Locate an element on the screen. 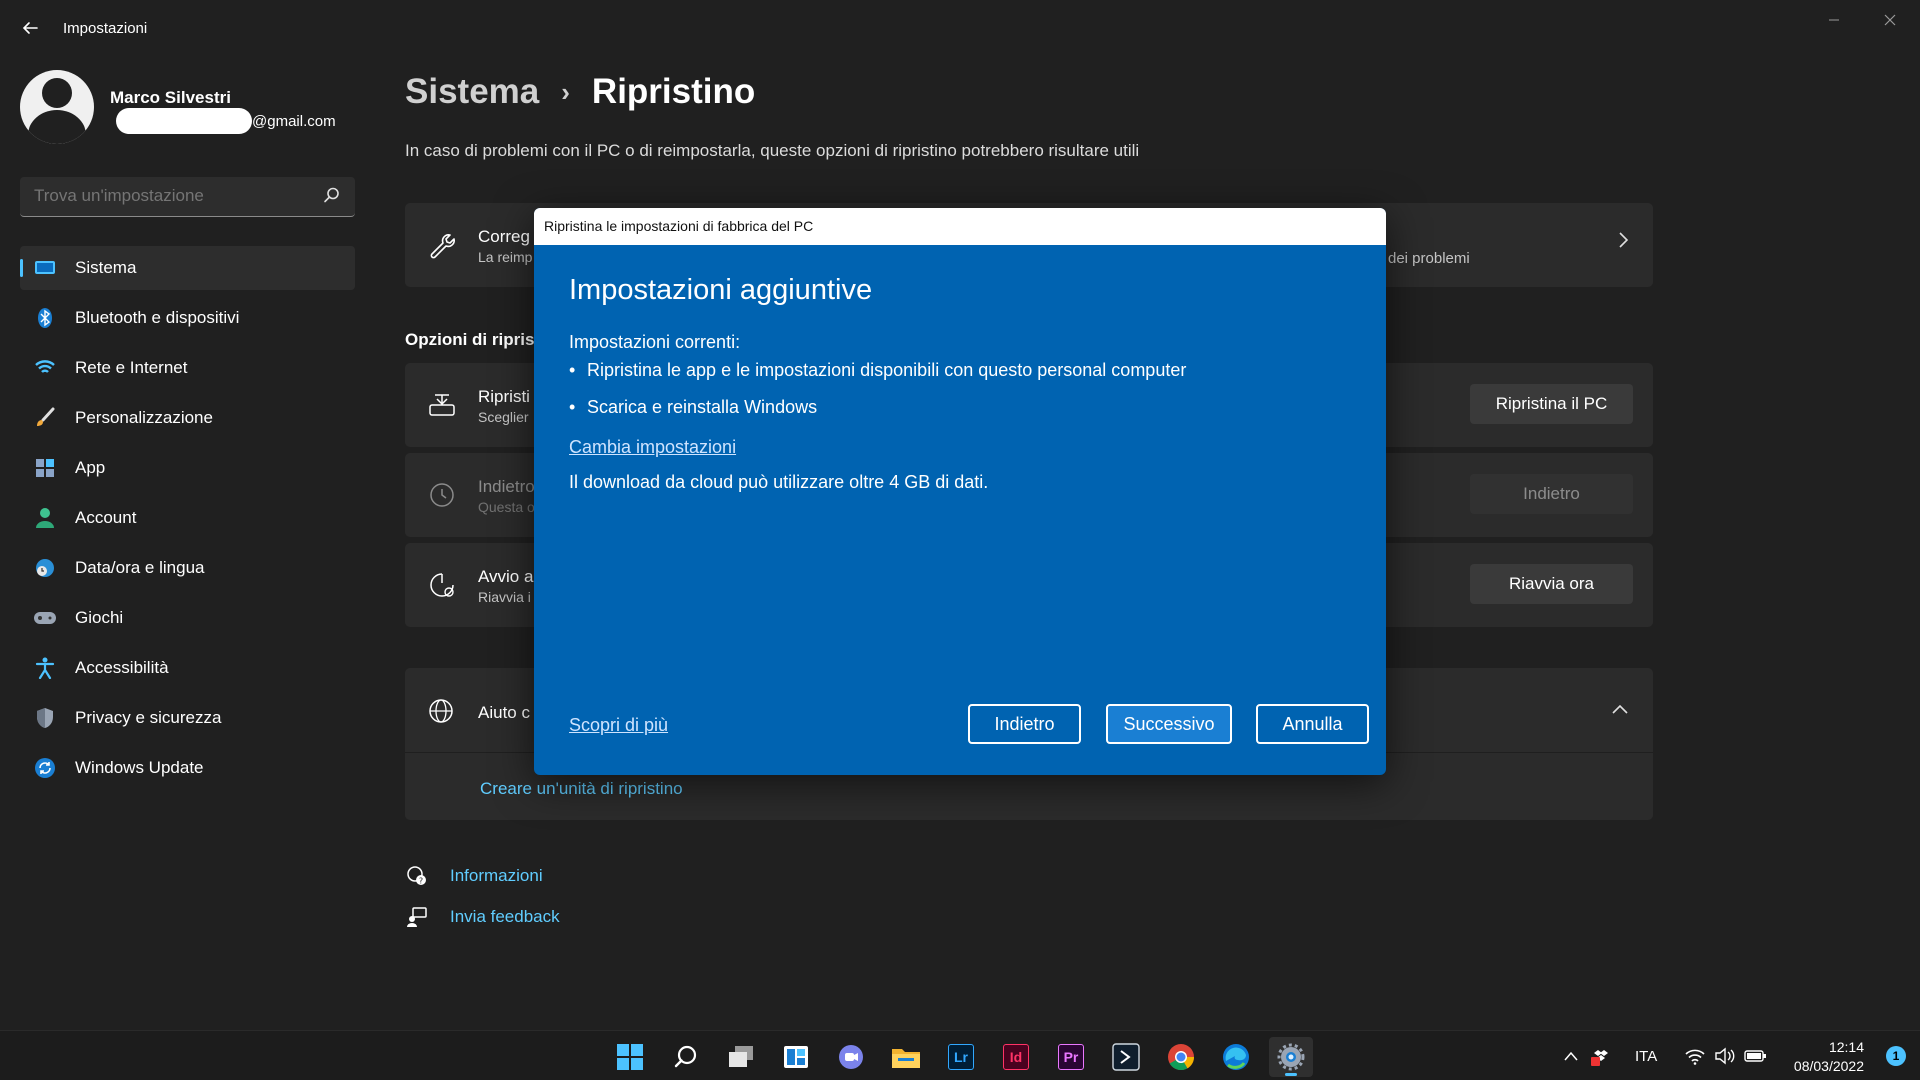  dialog-back-button: Indietro is located at coordinates (1024, 724).